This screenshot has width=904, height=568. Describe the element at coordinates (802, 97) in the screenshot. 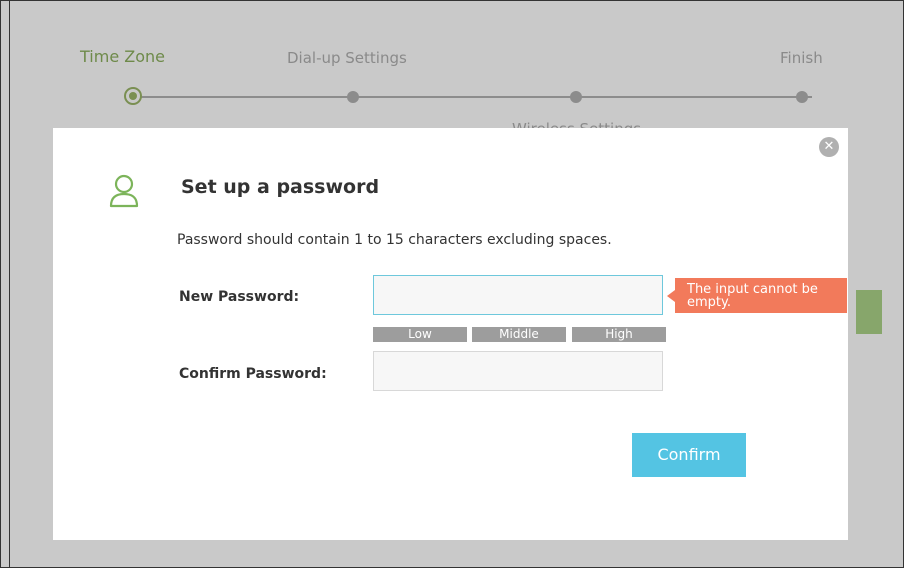

I see `step-dot-finish` at that location.